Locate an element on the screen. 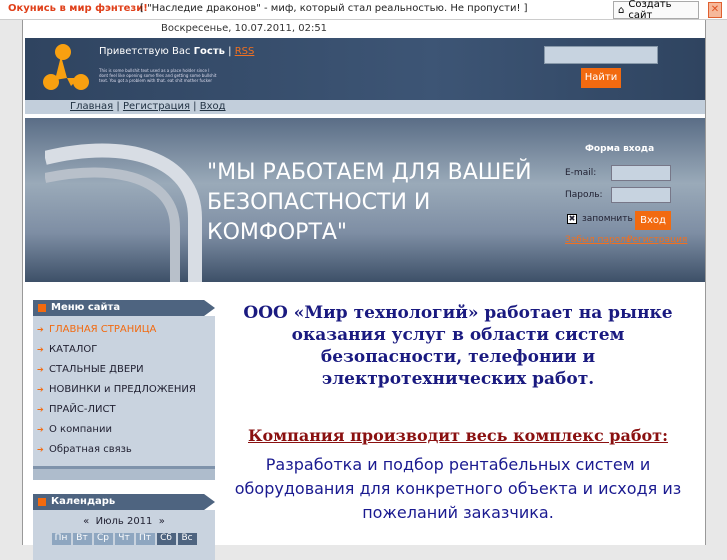 The width and height of the screenshot is (727, 560). email-label: E-mail: is located at coordinates (581, 173).